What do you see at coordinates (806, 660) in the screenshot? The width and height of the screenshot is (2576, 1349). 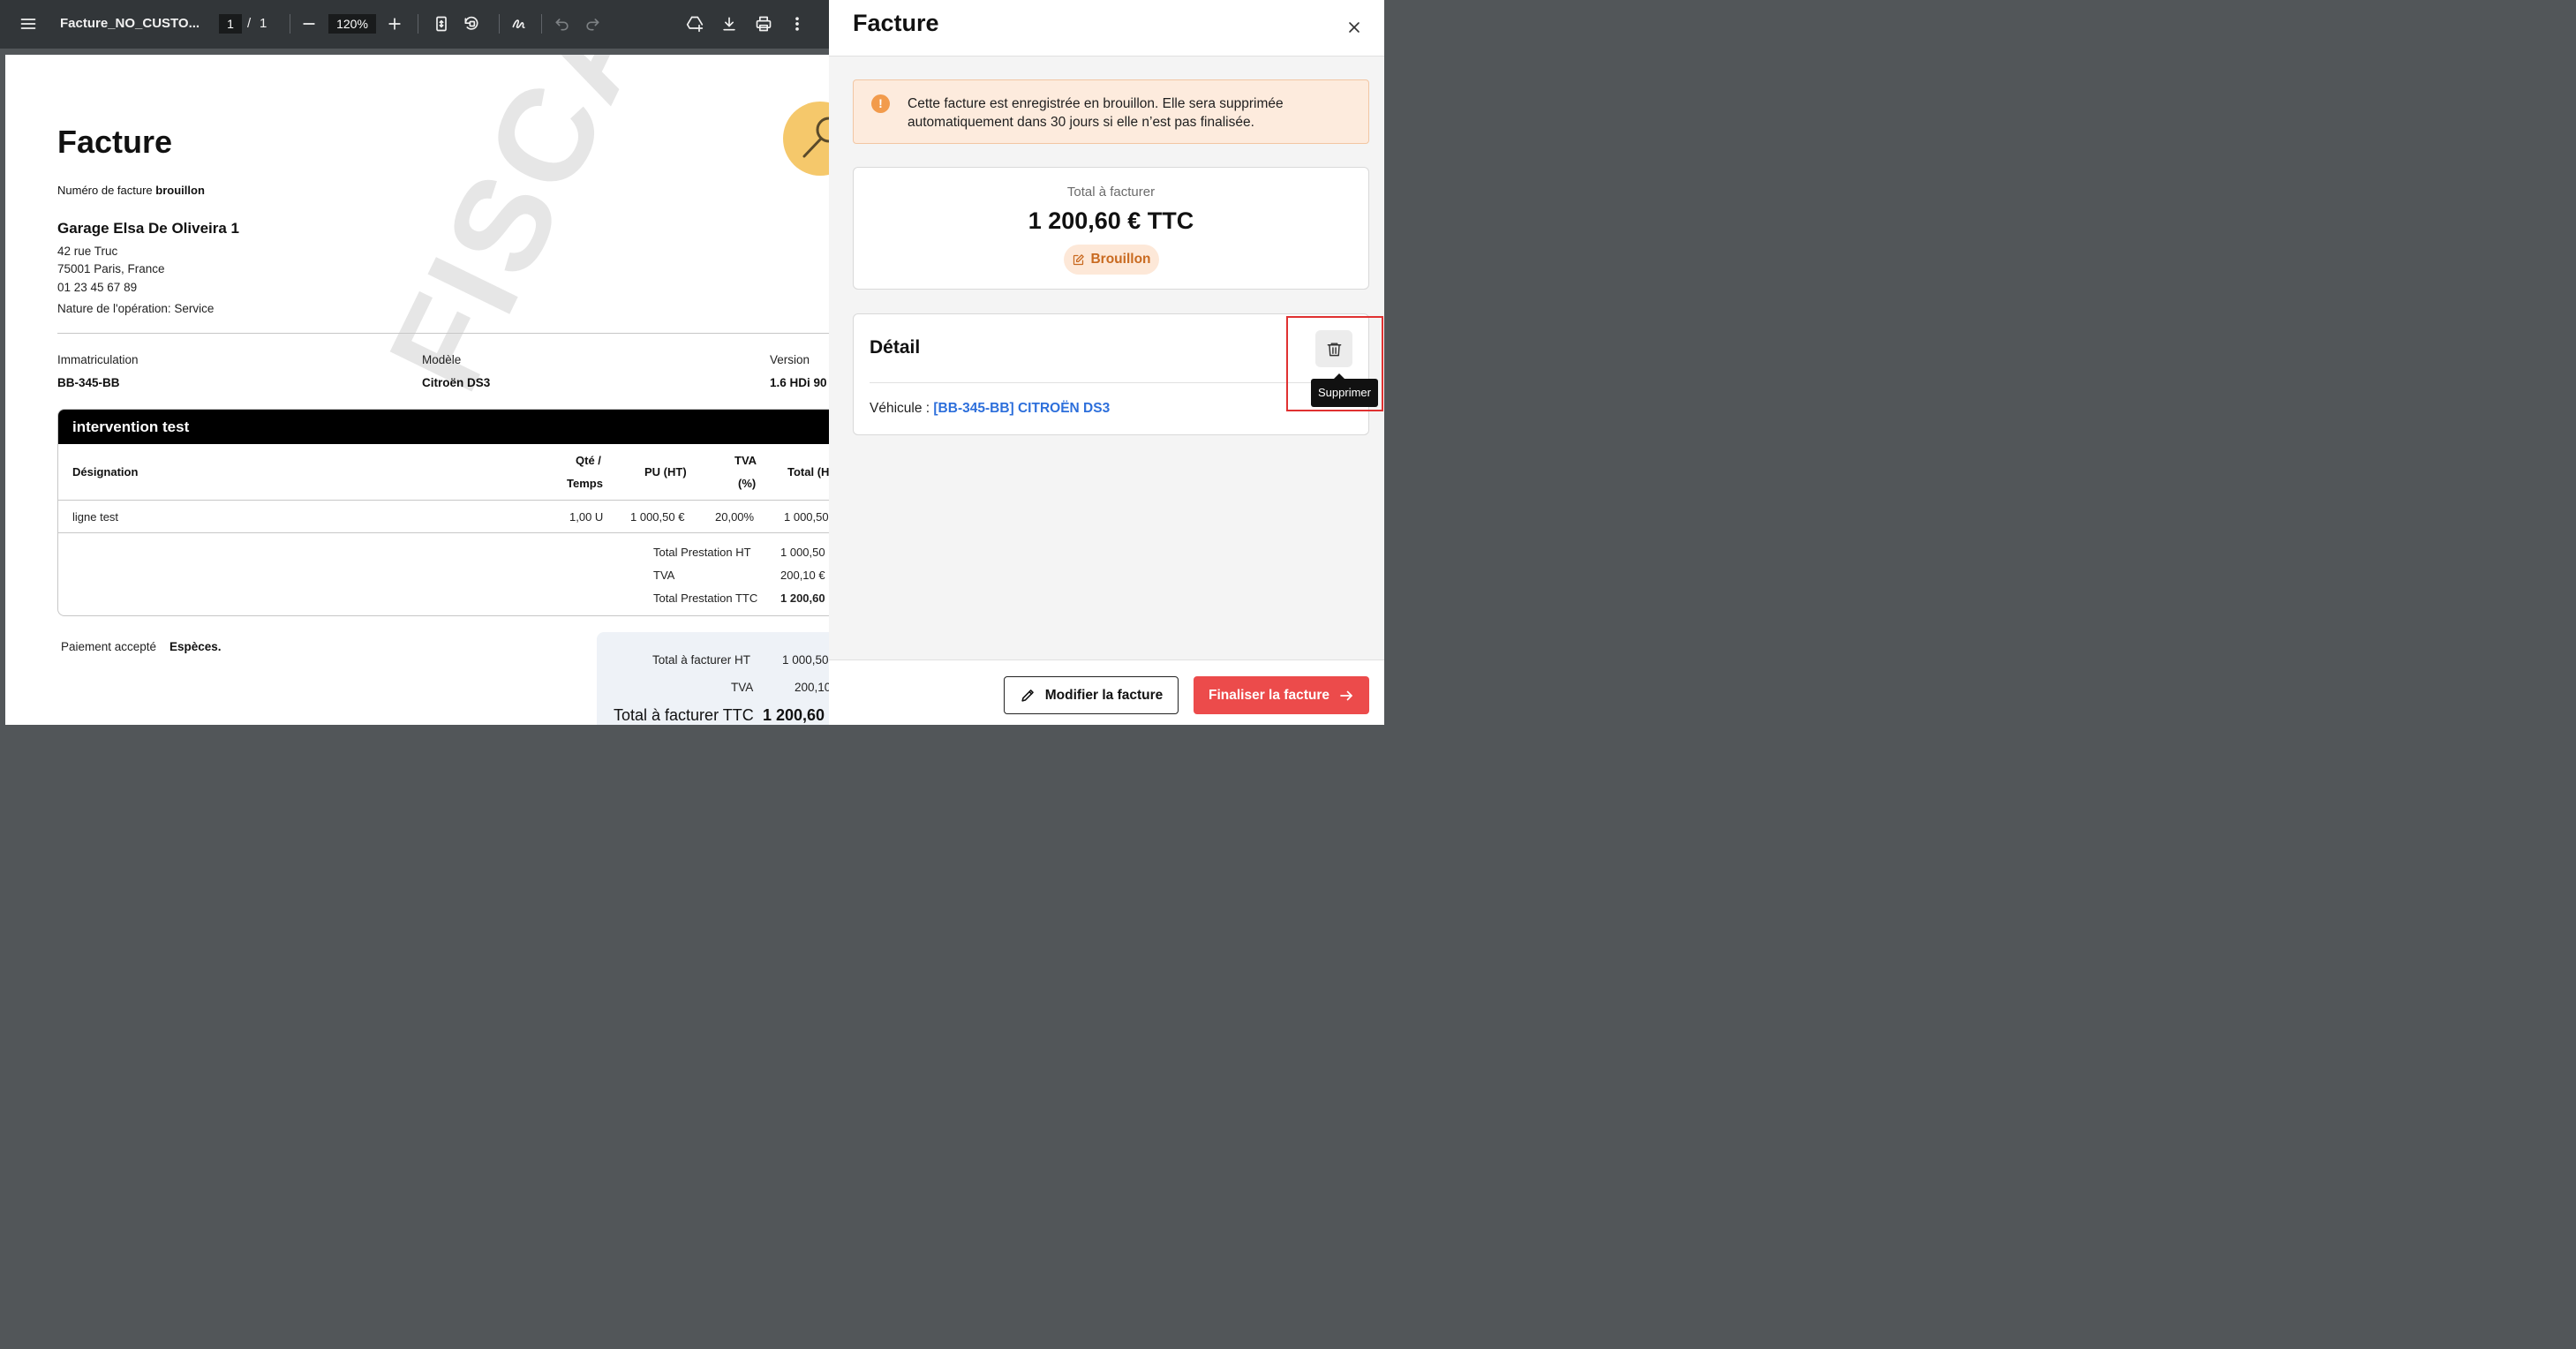 I see `total-value: 1 000,50` at bounding box center [806, 660].